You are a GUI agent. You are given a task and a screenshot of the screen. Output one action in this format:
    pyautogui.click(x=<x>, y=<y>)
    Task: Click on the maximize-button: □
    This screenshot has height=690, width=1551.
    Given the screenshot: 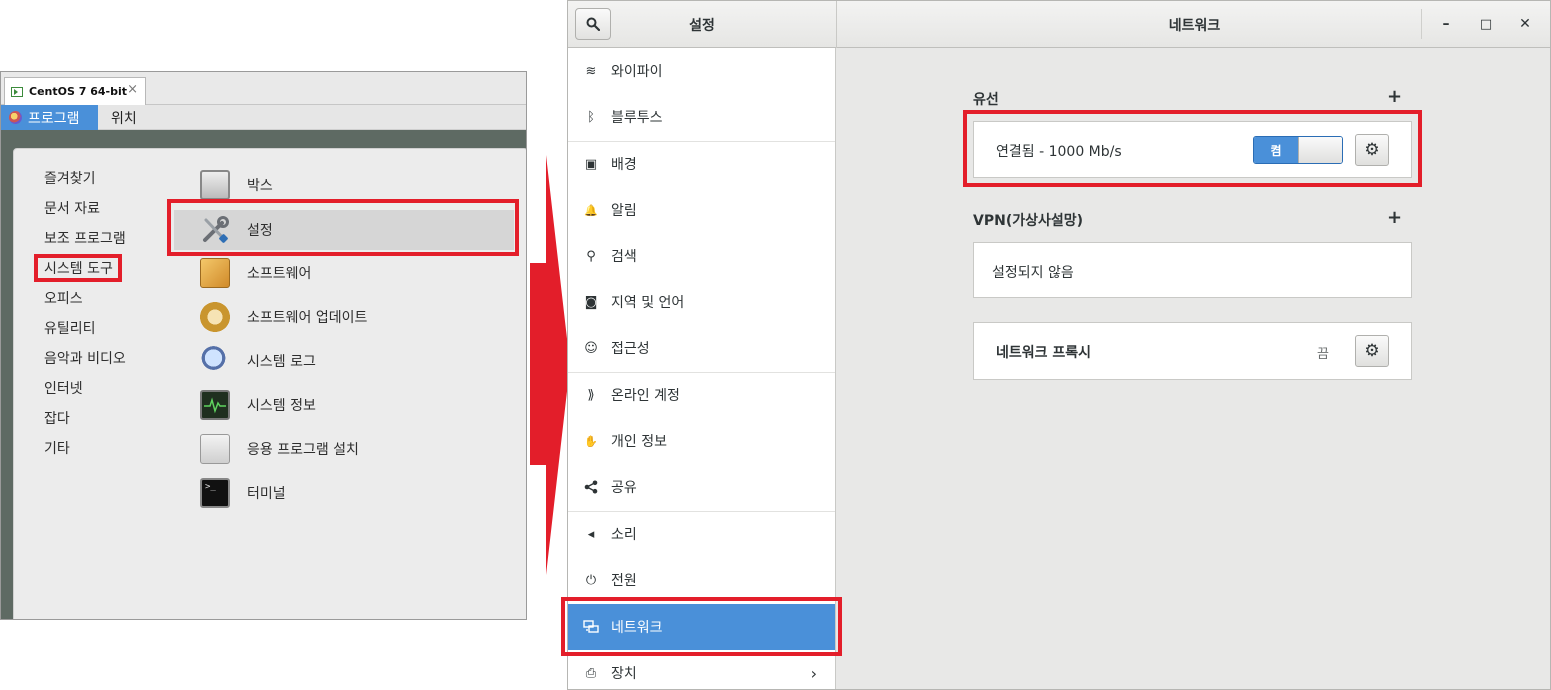 What is the action you would take?
    pyautogui.click(x=1486, y=24)
    